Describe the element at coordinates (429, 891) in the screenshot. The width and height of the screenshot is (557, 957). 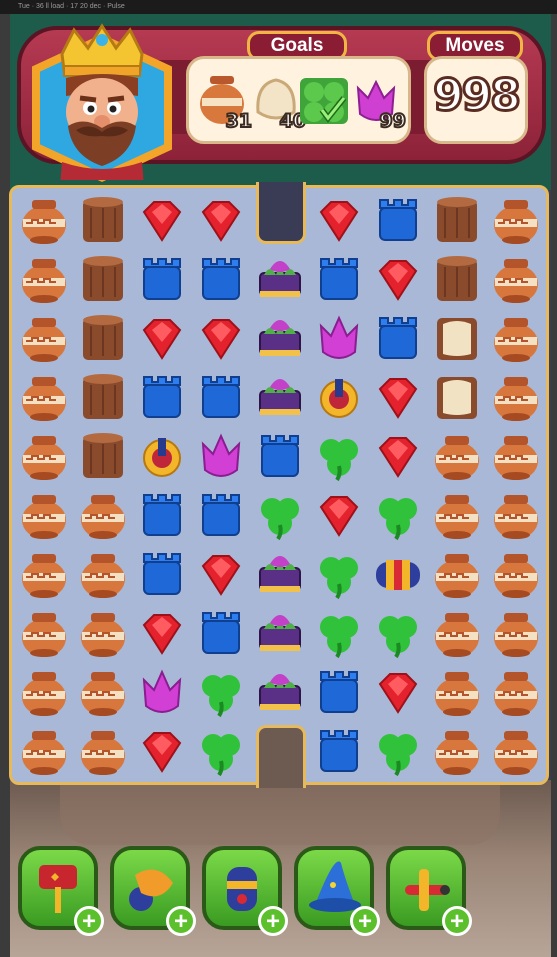
I see `plane-booster-button: +` at that location.